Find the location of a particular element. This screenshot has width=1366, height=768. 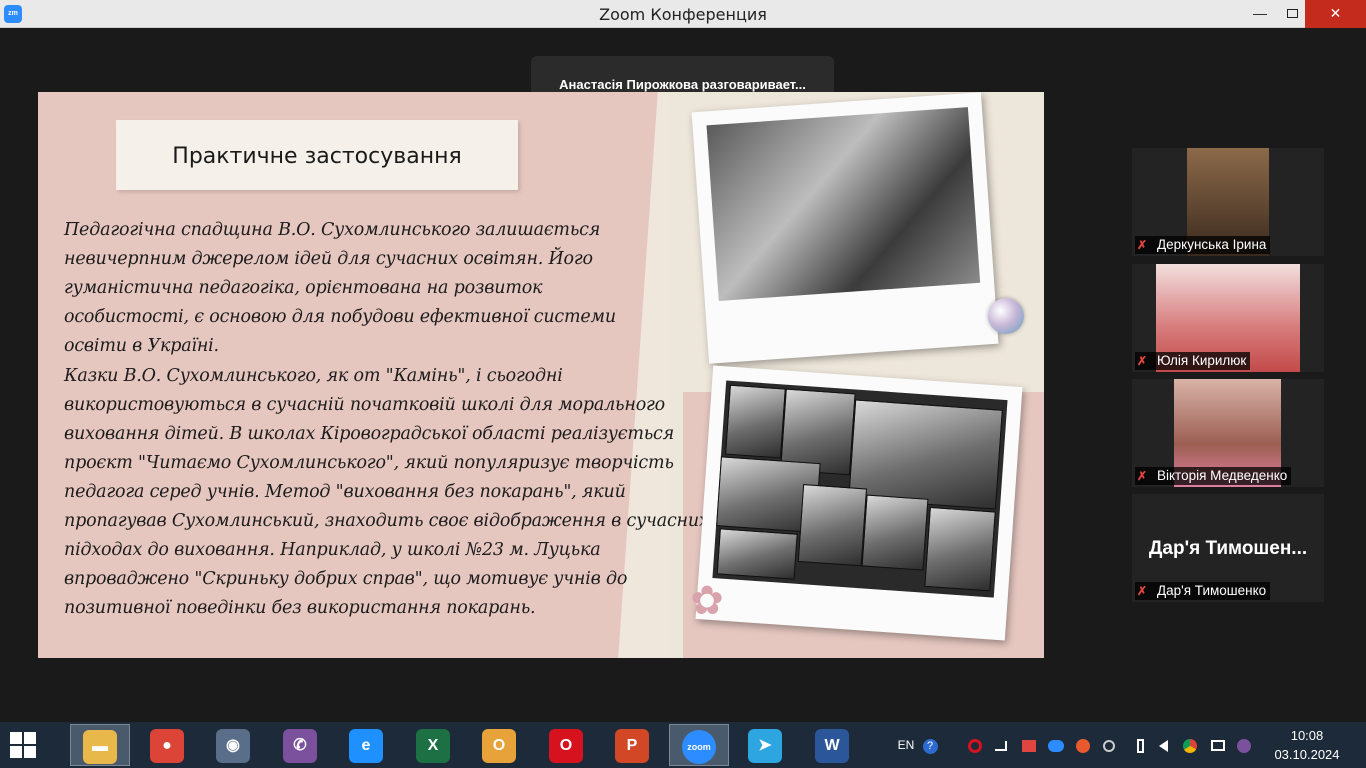

windows-taskbar: ▬ ● ◉ ✆ e X O O Pzoom ➤ W EN ? 10:08 03.10.2024 is located at coordinates (683, 745).